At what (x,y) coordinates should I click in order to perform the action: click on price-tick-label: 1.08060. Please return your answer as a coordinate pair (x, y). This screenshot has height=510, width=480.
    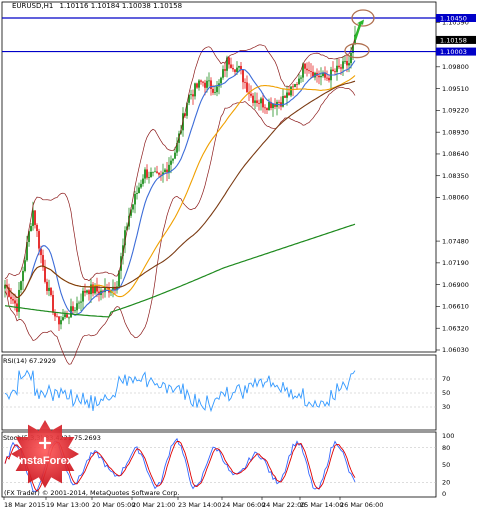
    Looking at the image, I should click on (455, 198).